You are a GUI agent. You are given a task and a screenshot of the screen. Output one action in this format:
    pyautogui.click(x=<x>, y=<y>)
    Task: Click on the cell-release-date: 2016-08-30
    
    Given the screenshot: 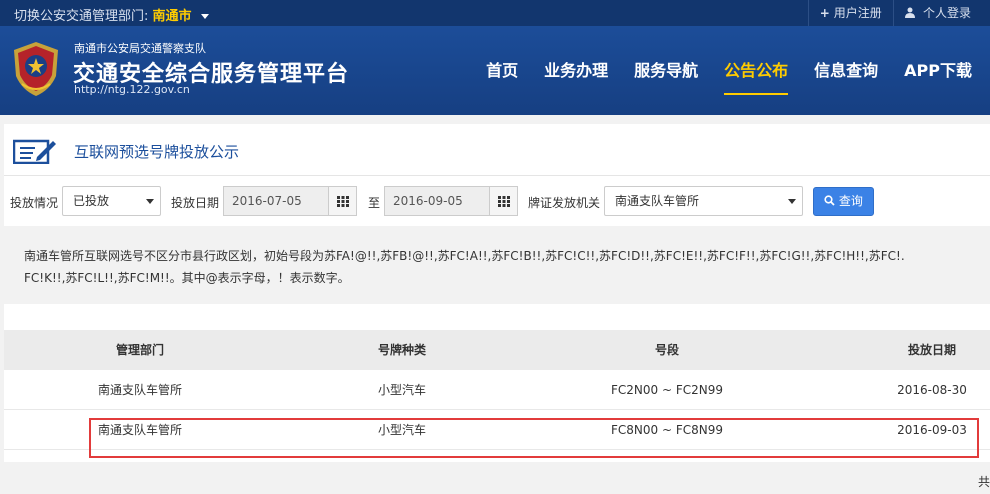 What is the action you would take?
    pyautogui.click(x=932, y=390)
    